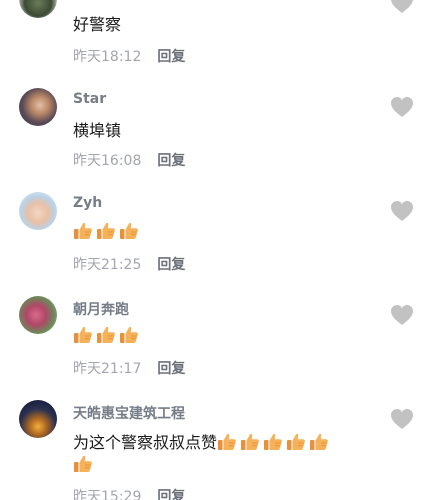 The height and width of the screenshot is (500, 431). I want to click on comment-time: 昨天21:25, so click(107, 265).